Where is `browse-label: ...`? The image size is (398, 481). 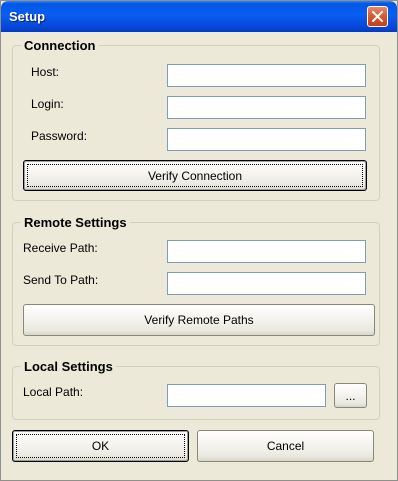
browse-label: ... is located at coordinates (350, 395).